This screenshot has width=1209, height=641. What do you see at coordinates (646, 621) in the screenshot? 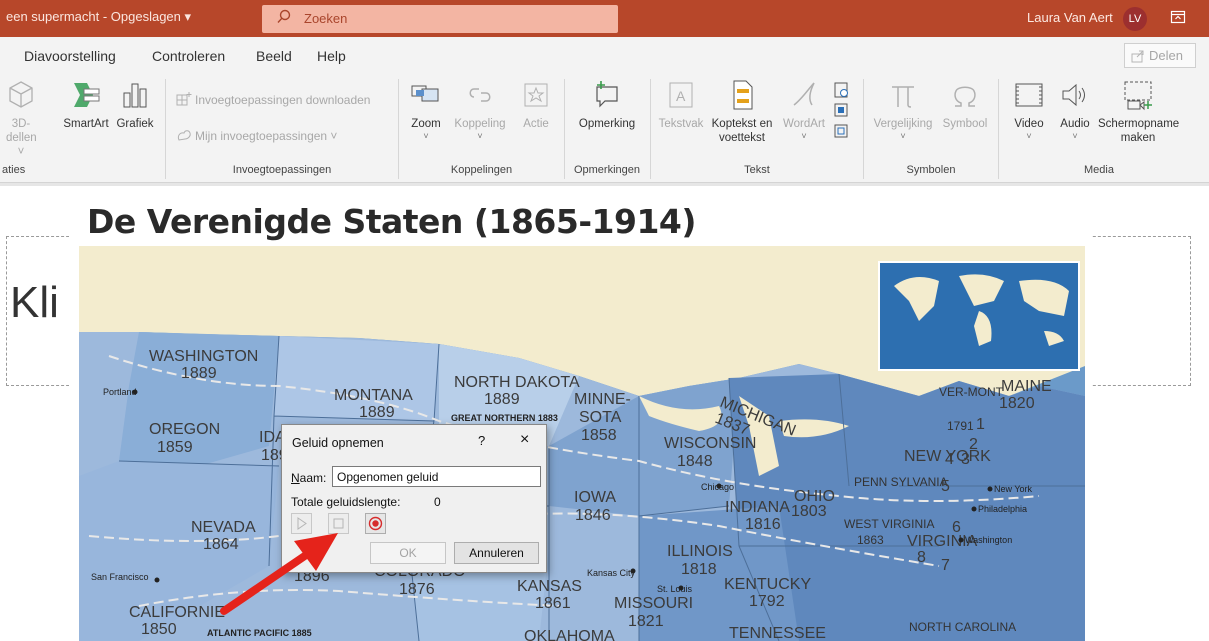
I see `state-missouri-year: 1821` at bounding box center [646, 621].